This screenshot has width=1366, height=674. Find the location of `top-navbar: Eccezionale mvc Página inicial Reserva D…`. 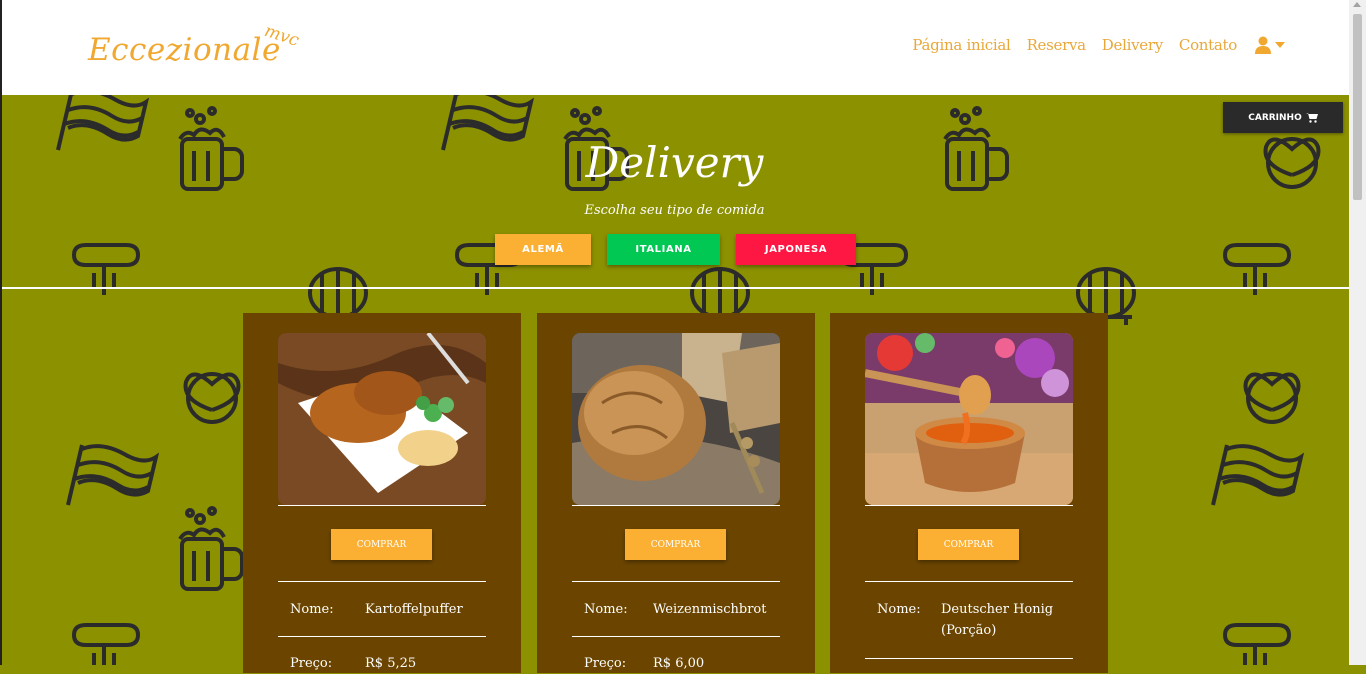

top-navbar: Eccezionale mvc Página inicial Reserva D… is located at coordinates (675, 47).